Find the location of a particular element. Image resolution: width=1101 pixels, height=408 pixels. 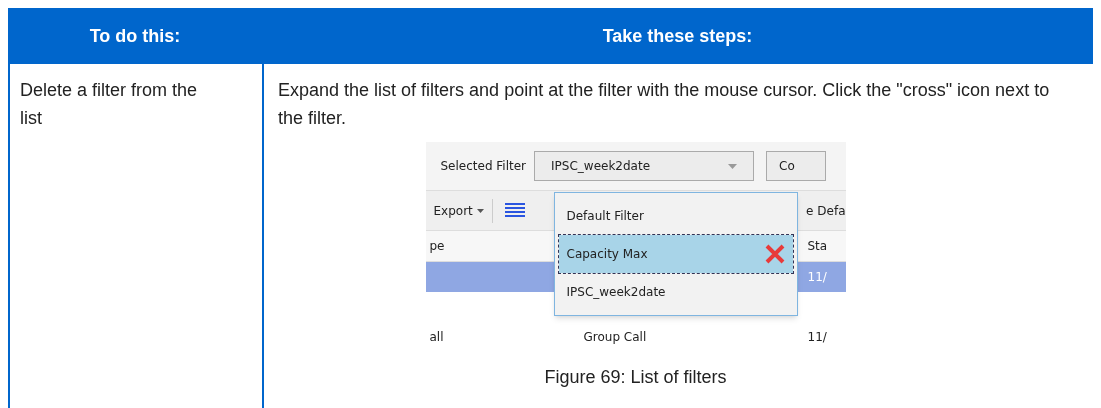

filter-menu-item: Capacity Max is located at coordinates (675, 254).